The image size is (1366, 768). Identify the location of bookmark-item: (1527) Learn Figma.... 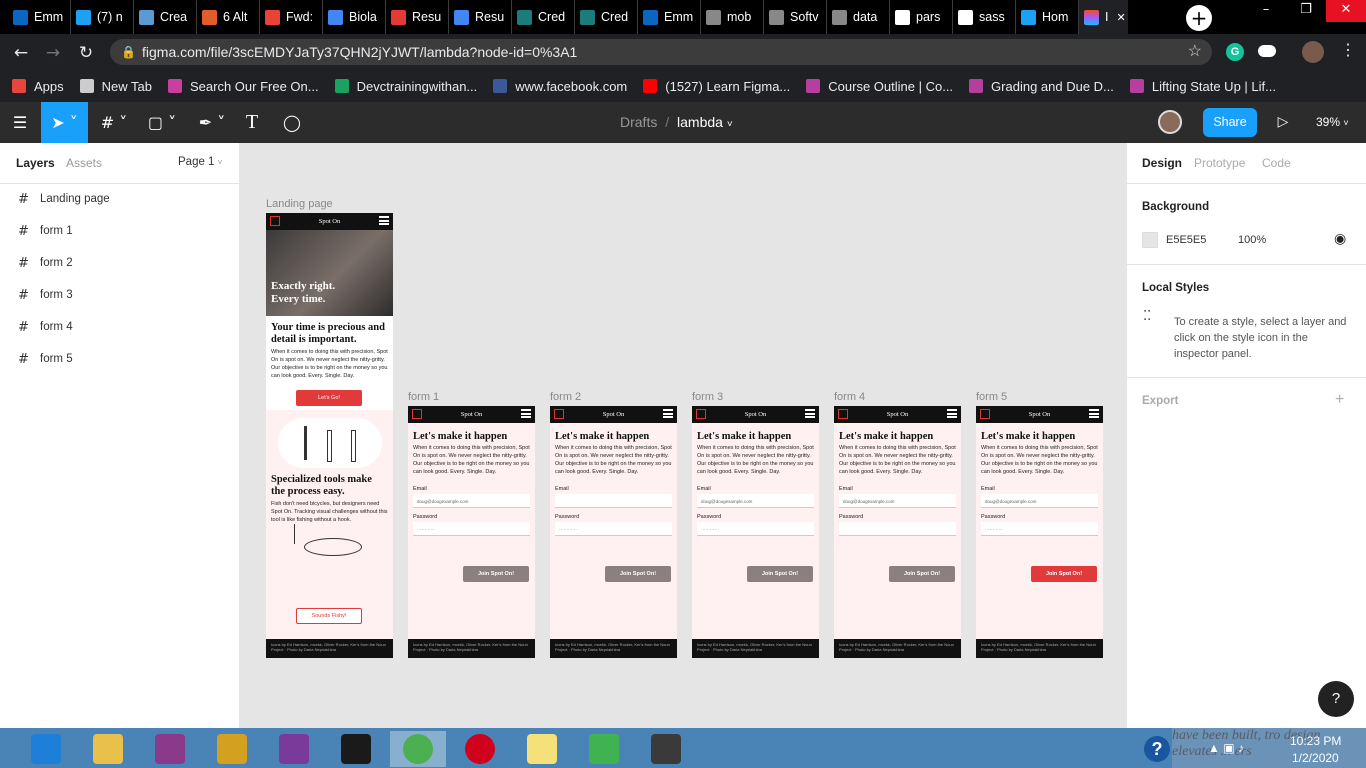
(716, 86).